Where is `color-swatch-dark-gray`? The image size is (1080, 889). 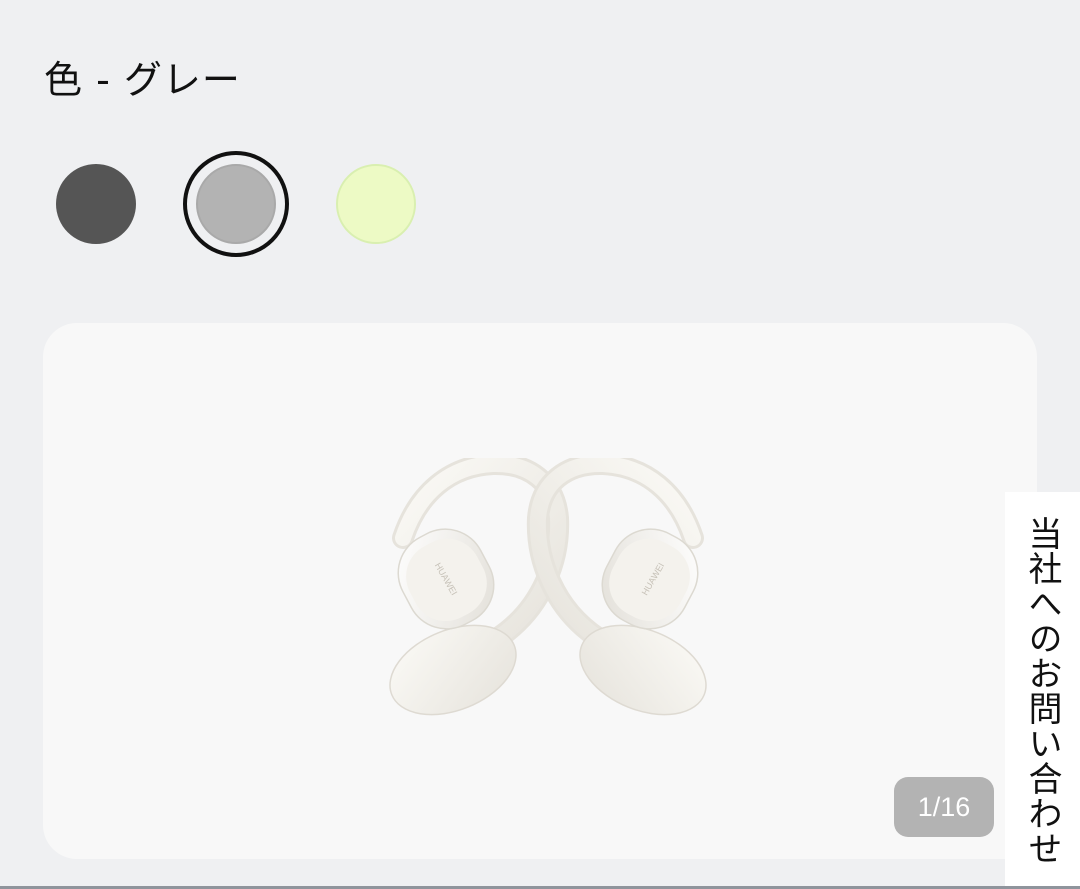
color-swatch-dark-gray is located at coordinates (96, 204).